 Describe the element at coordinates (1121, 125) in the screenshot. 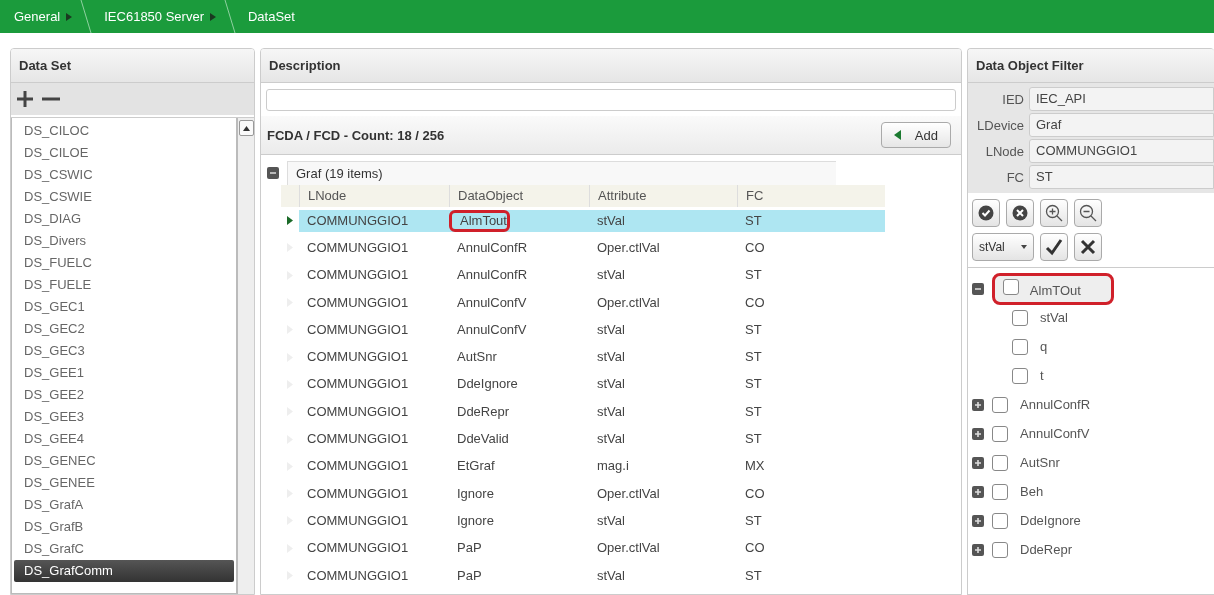

I see `filter-field: Graf` at that location.